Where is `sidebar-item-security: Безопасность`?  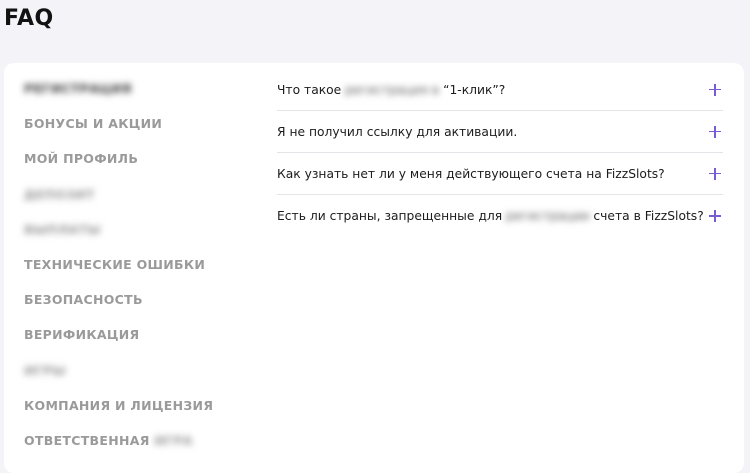
sidebar-item-security: Безопасность is located at coordinates (139, 307).